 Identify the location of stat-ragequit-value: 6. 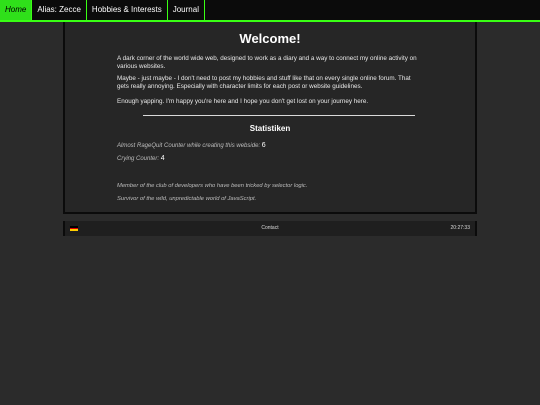
(263, 145).